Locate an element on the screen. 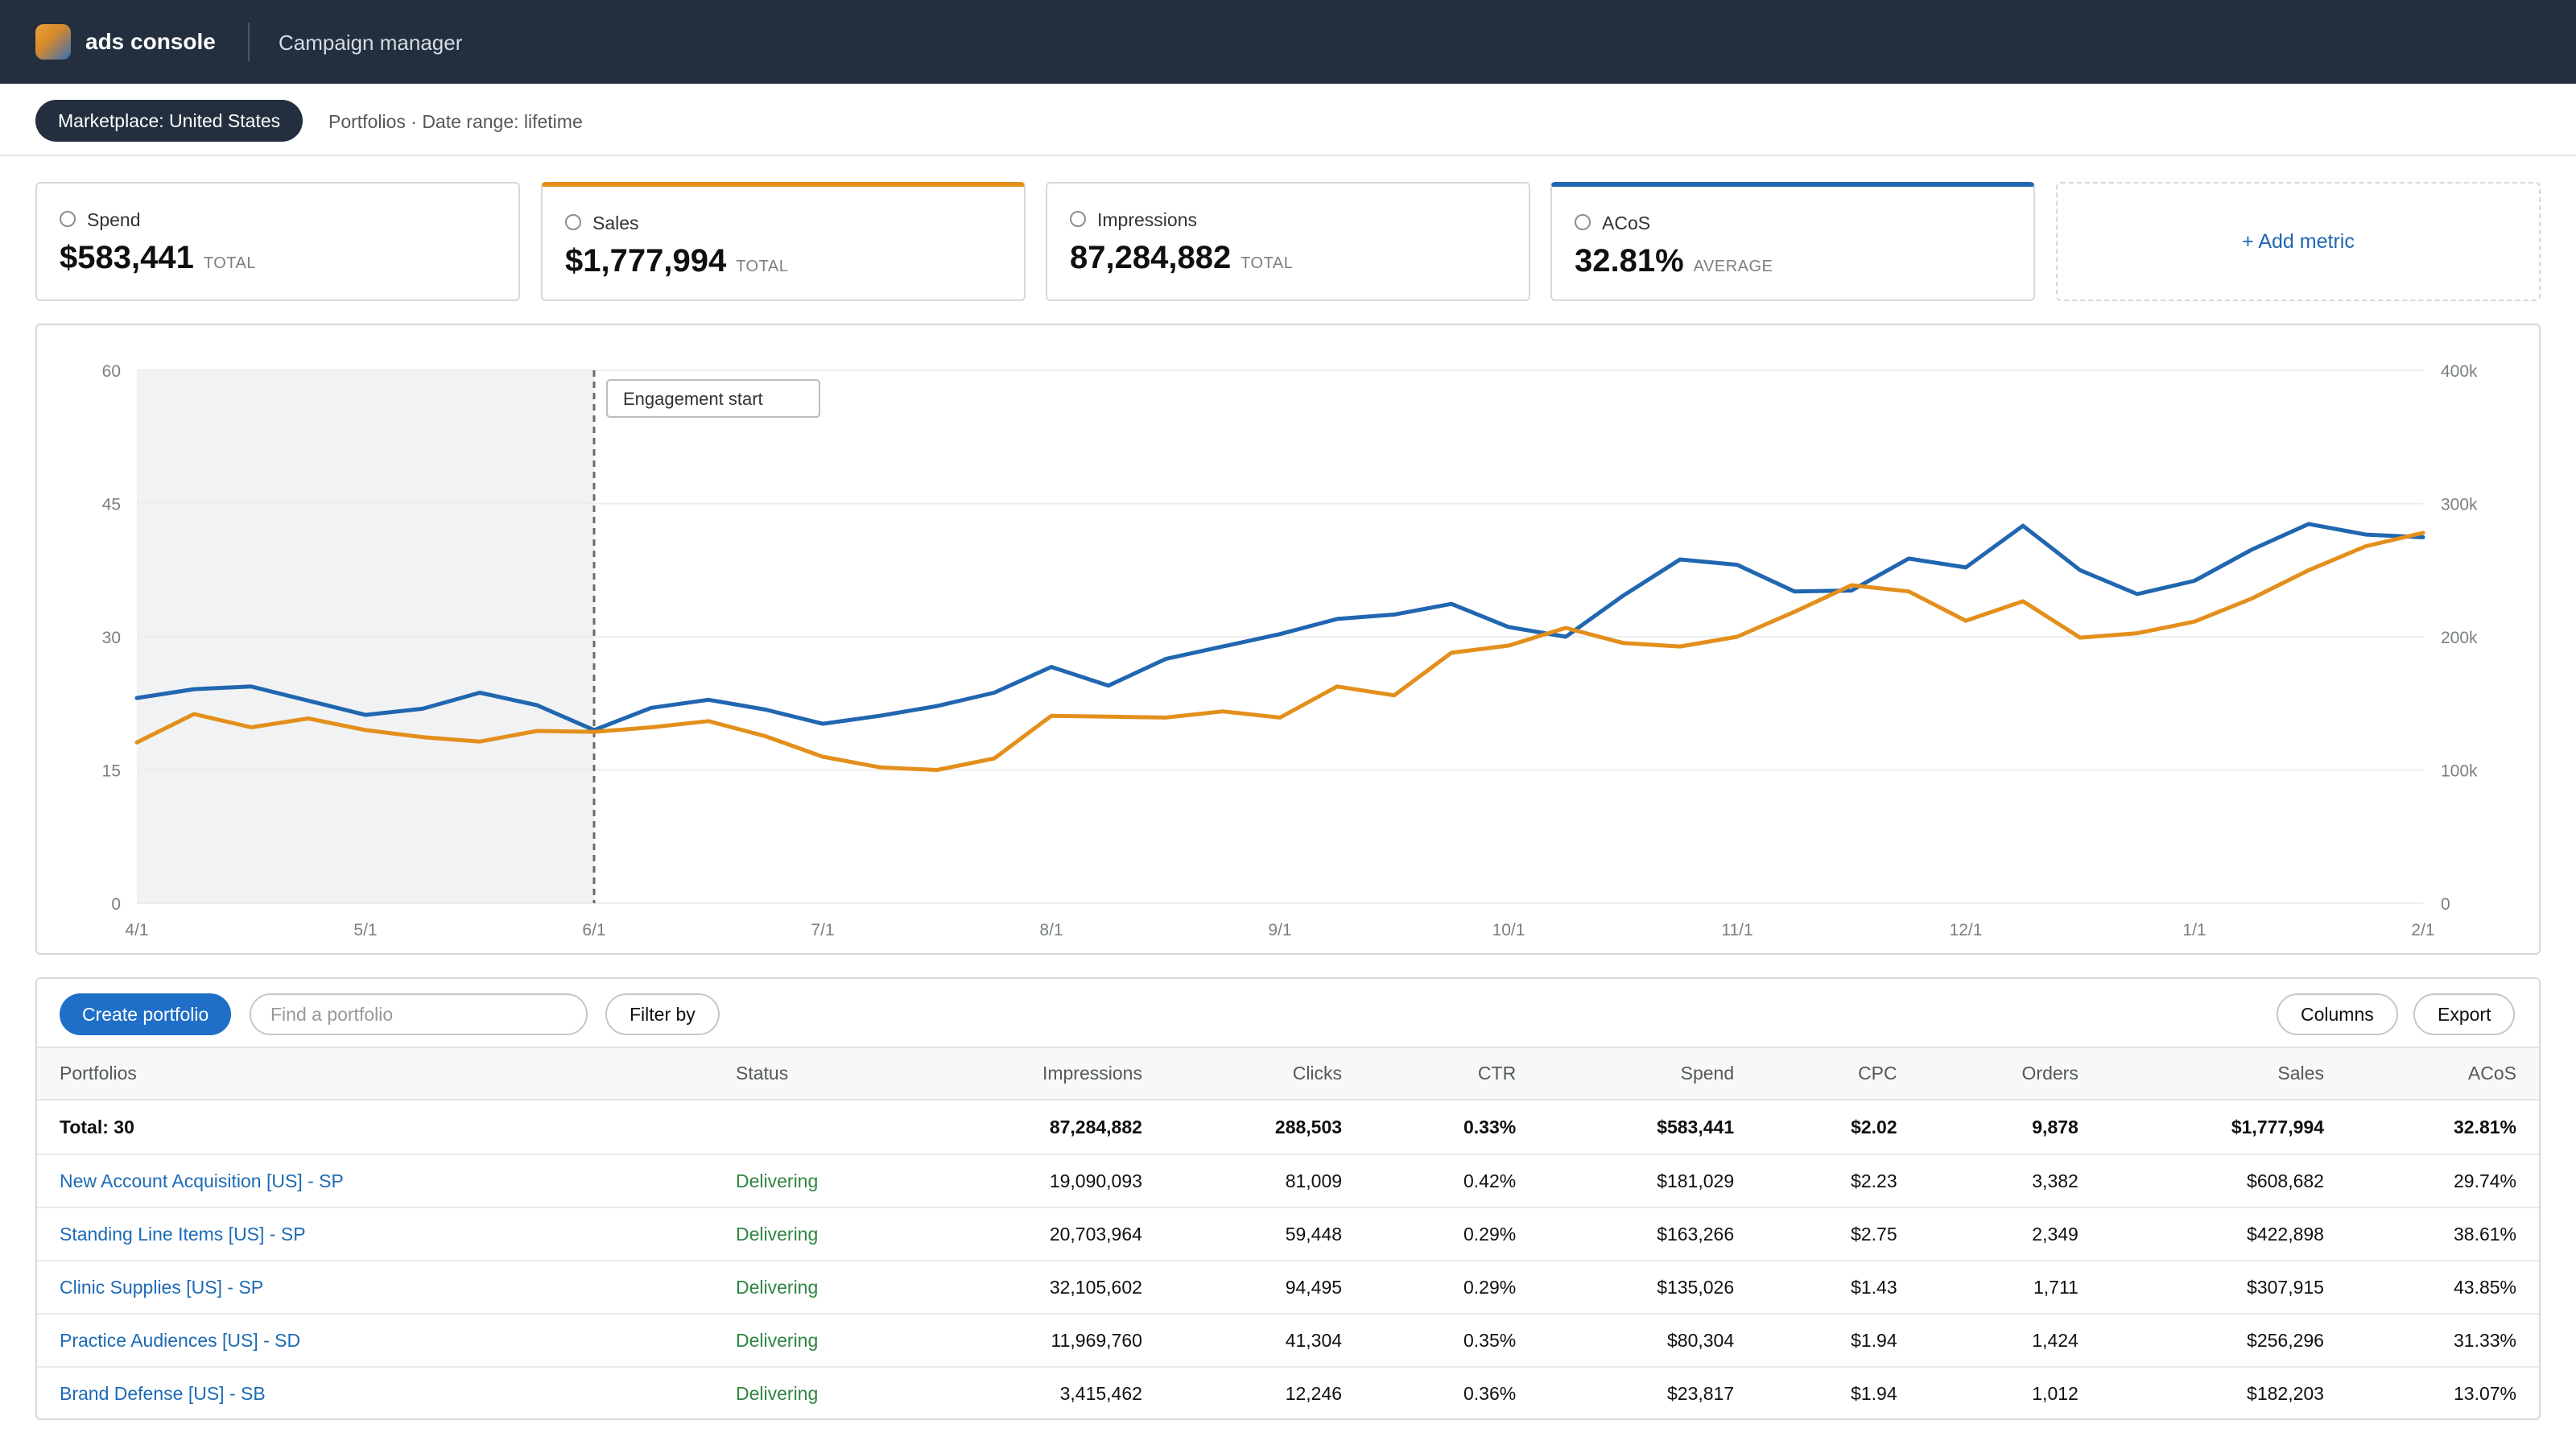 Image resolution: width=2576 pixels, height=1449 pixels. column-header-cpc: CPC is located at coordinates (1838, 1074).